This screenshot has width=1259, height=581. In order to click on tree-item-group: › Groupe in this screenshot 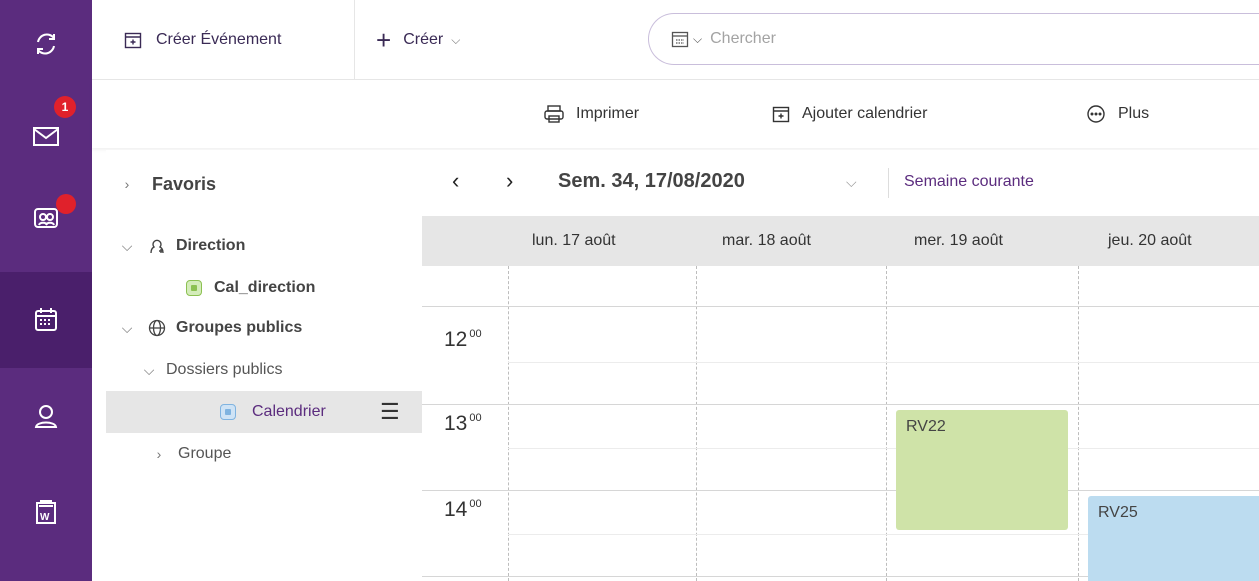, I will do `click(264, 454)`.